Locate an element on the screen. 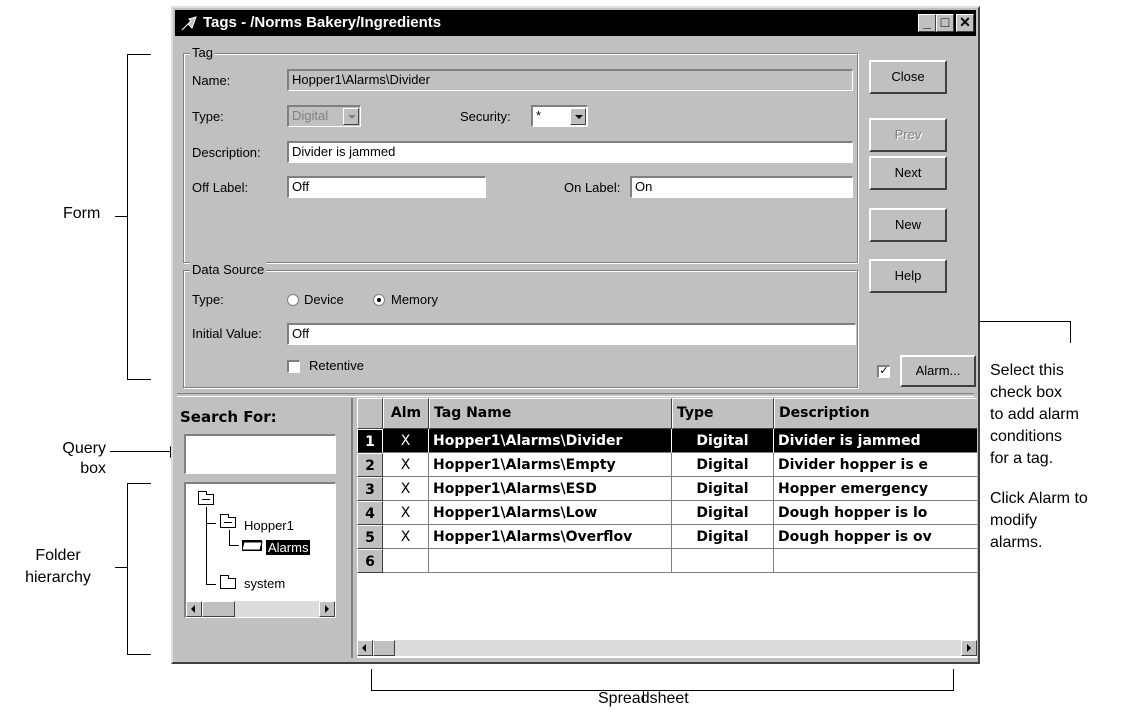 This screenshot has width=1141, height=712. hopper-folder-icon is located at coordinates (228, 521).